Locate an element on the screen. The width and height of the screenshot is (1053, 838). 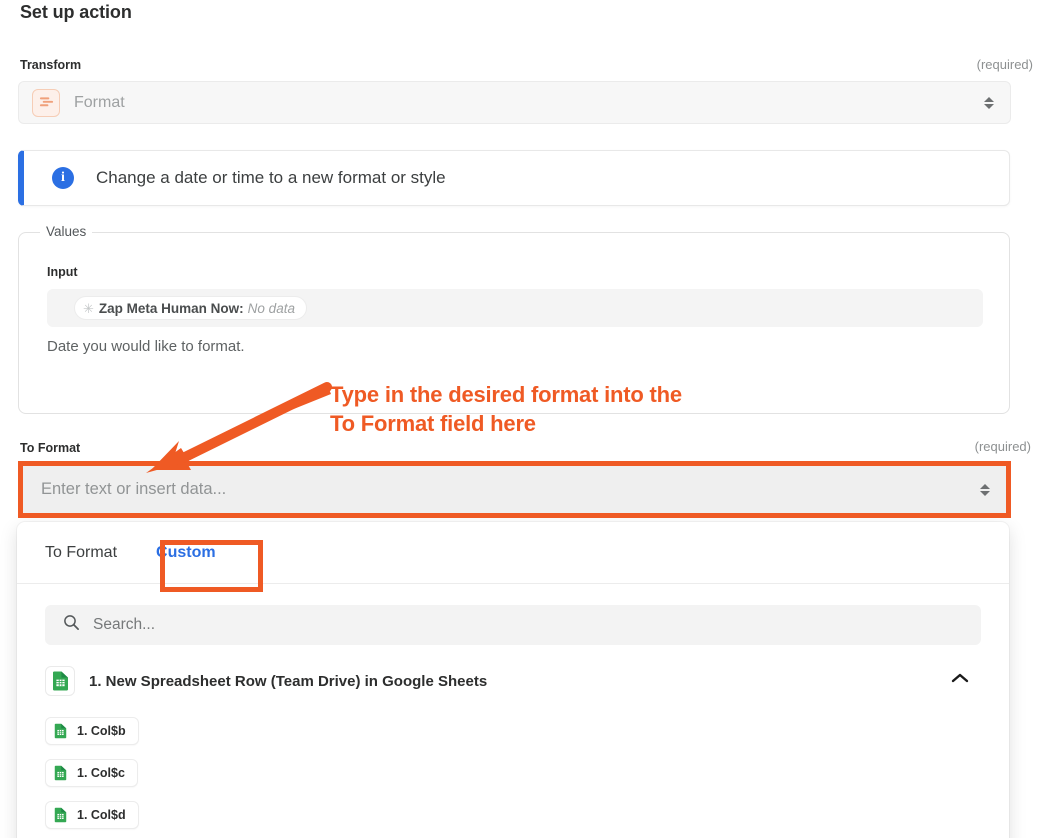
to-format-stepper-icon is located at coordinates (985, 489).